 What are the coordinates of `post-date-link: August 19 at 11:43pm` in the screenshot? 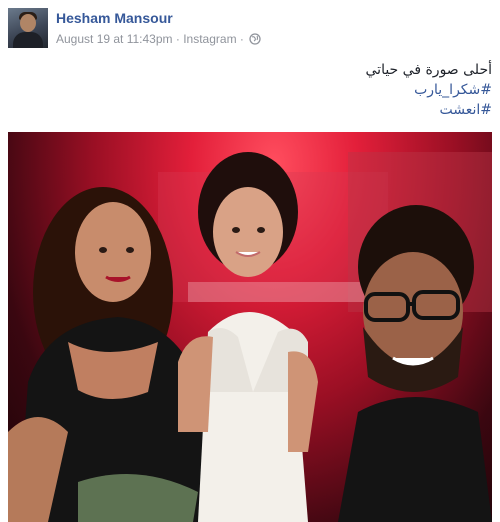 It's located at (114, 39).